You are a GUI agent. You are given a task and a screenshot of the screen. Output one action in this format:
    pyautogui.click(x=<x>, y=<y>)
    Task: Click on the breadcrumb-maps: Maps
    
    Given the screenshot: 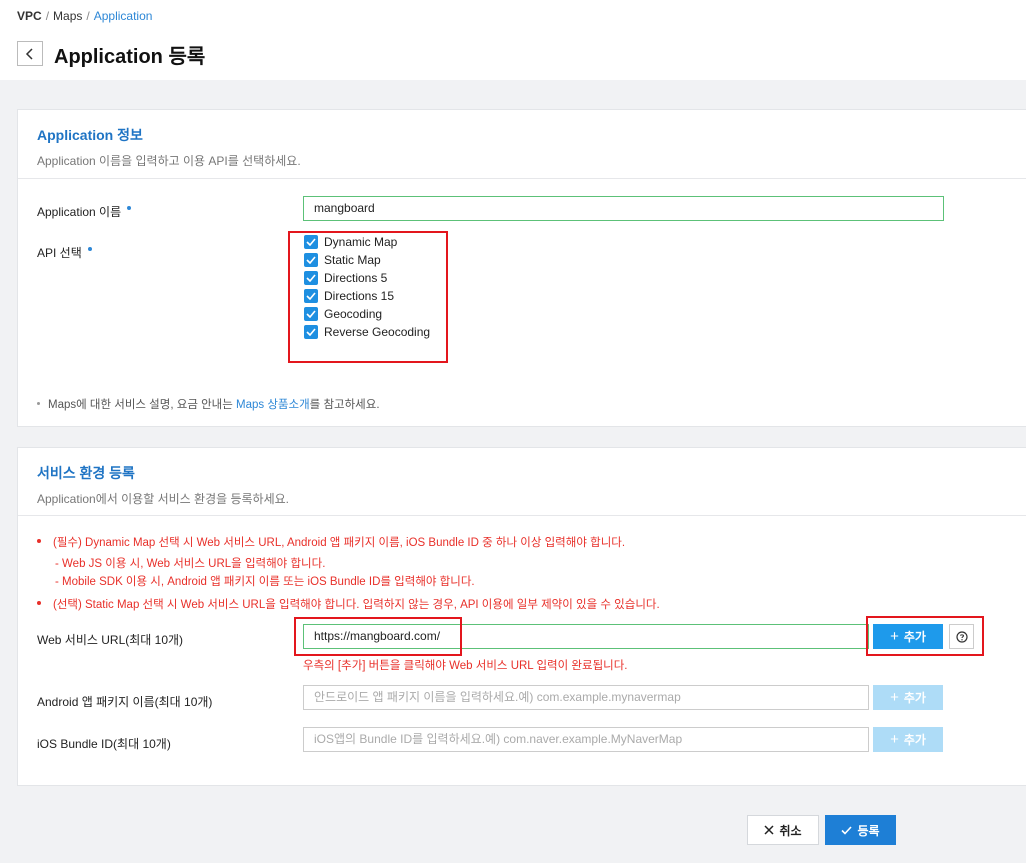 What is the action you would take?
    pyautogui.click(x=67, y=16)
    